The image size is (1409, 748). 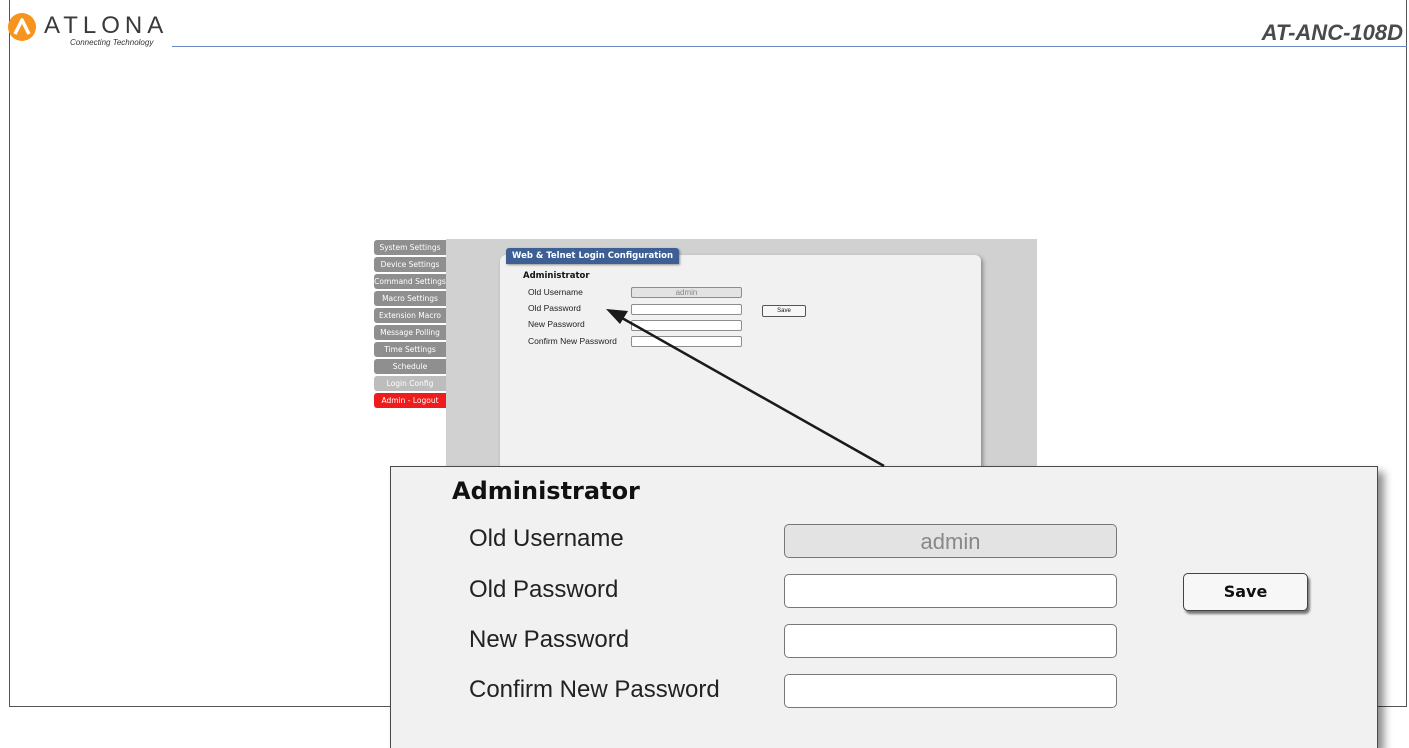 What do you see at coordinates (410, 264) in the screenshot?
I see `sidebar-item-device-settings: Device Settings` at bounding box center [410, 264].